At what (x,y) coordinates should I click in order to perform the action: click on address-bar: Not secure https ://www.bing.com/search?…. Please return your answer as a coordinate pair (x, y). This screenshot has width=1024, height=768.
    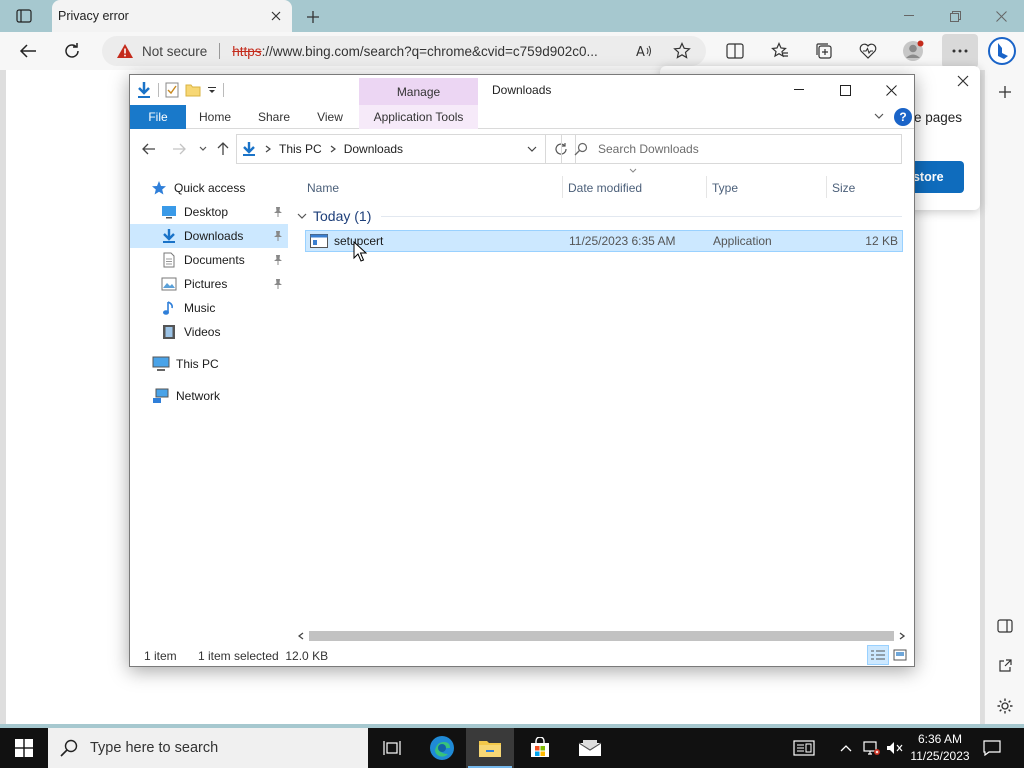
    Looking at the image, I should click on (404, 51).